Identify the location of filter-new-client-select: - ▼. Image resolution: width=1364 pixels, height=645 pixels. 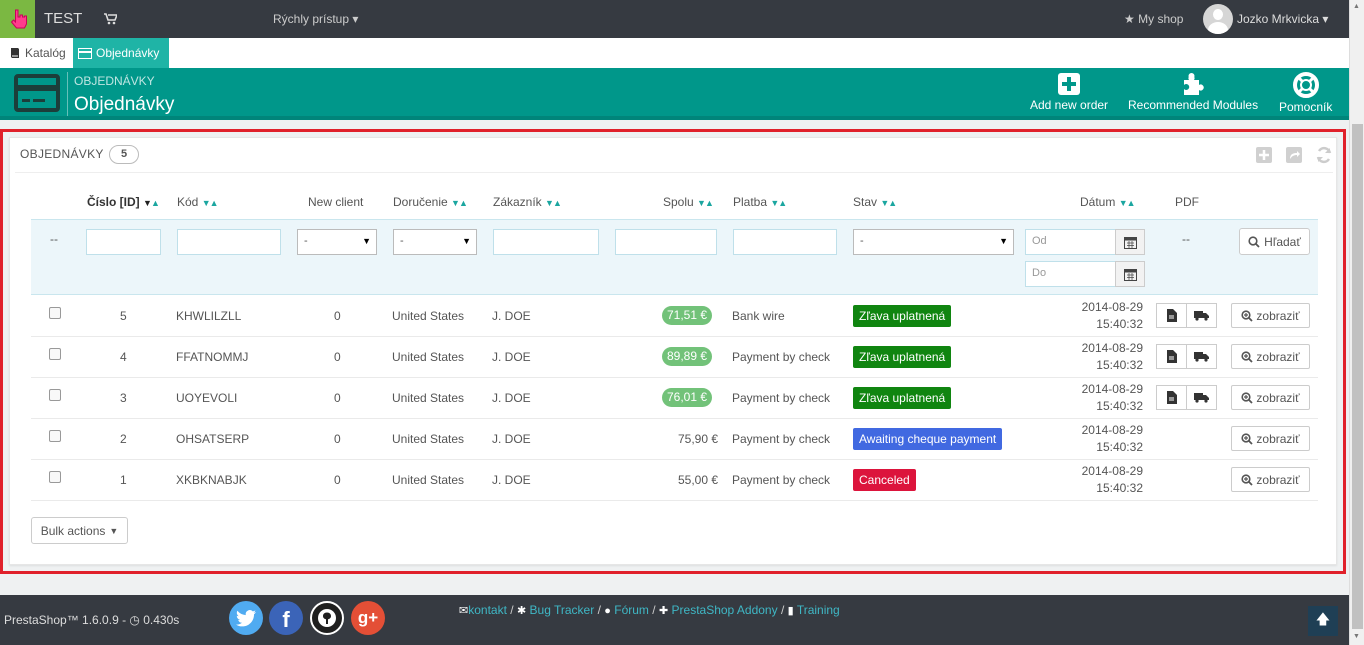
(337, 242).